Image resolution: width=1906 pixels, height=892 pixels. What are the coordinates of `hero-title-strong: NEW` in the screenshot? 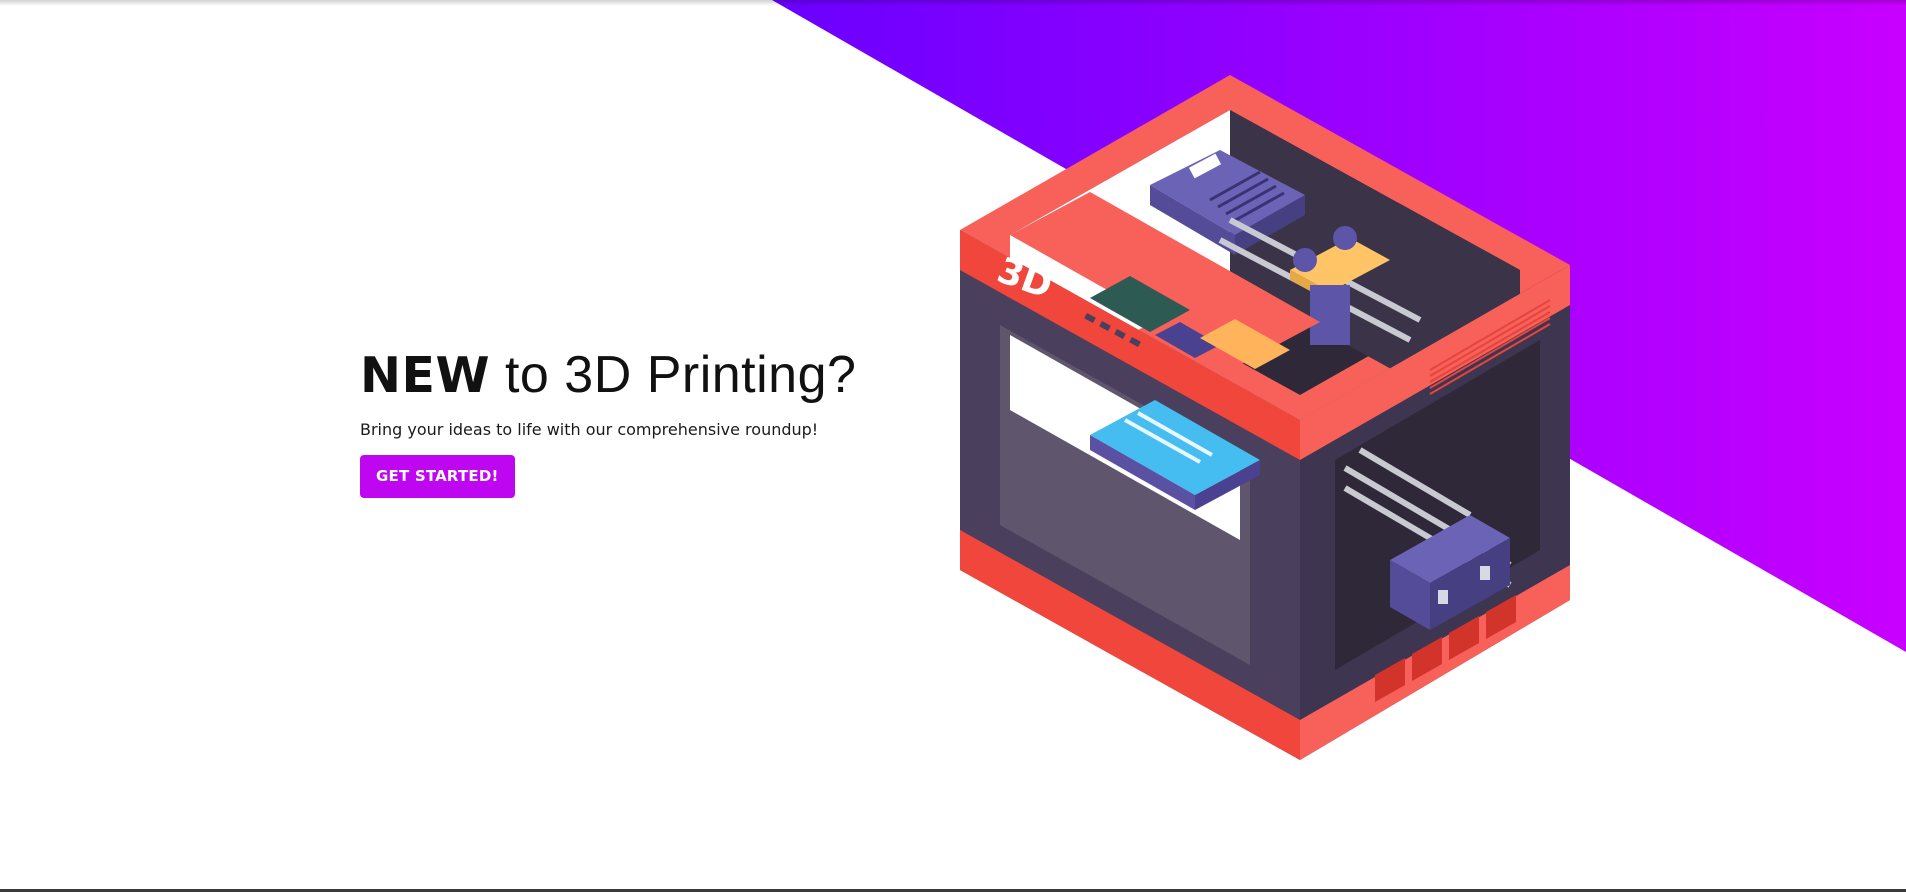 It's located at (425, 375).